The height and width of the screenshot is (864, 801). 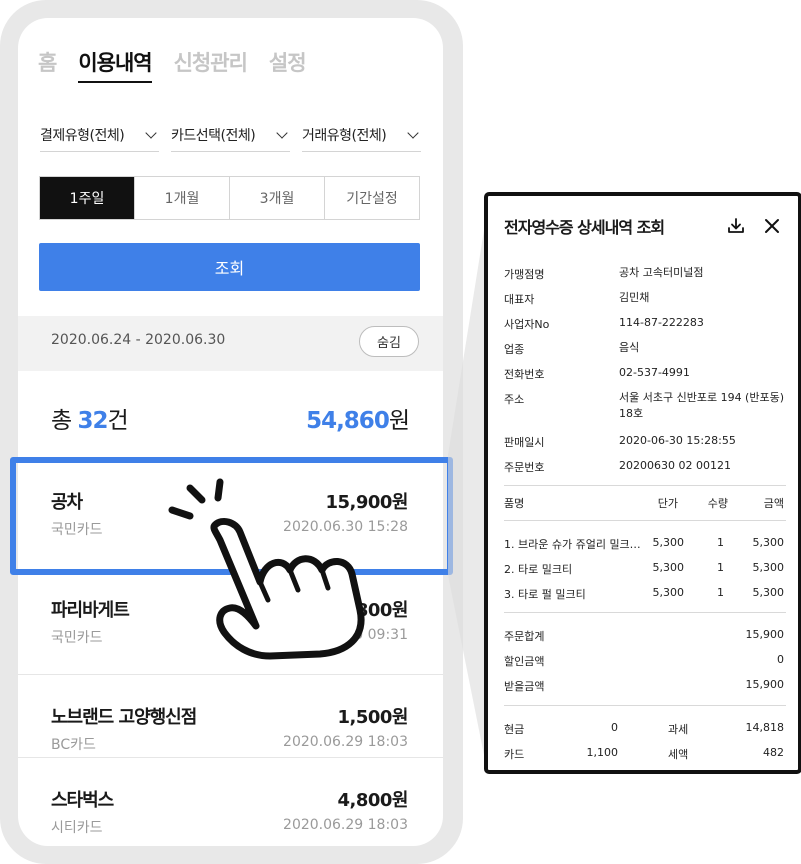 I want to click on merchant-name: 노브랜드 고양행신점, so click(x=124, y=717).